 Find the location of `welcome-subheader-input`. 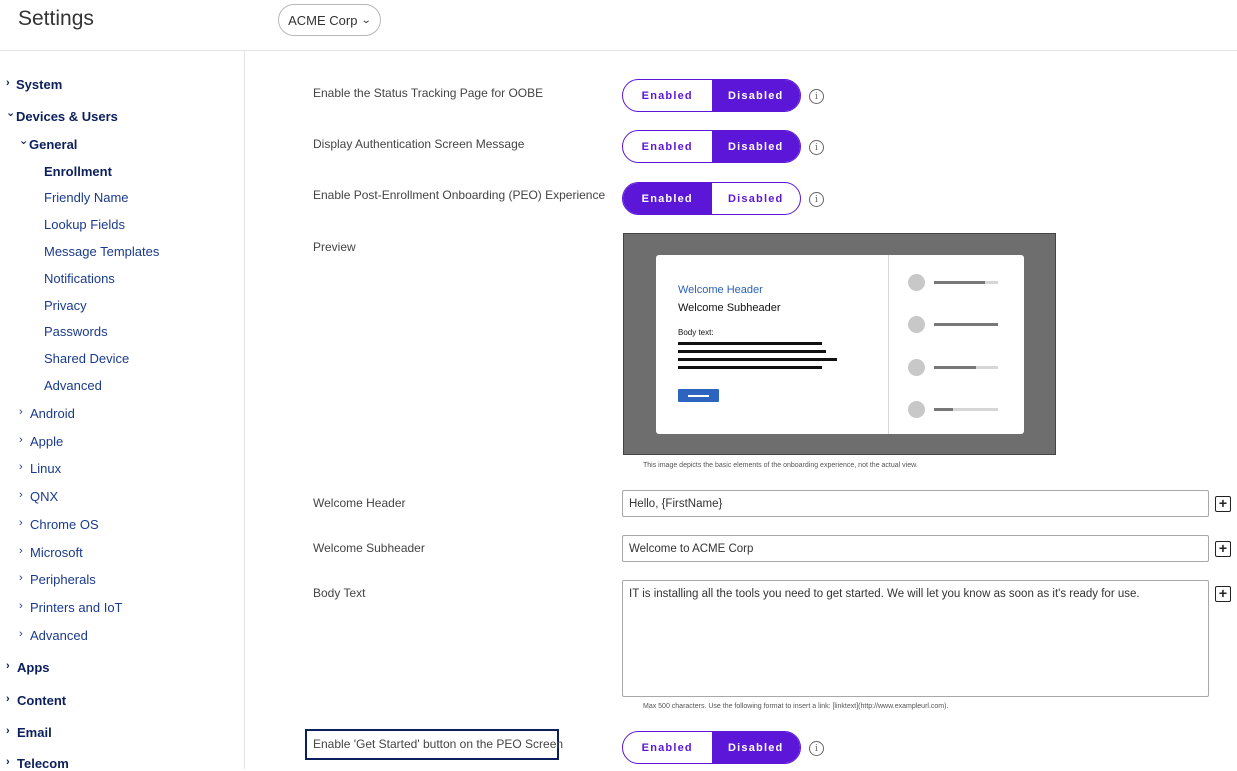

welcome-subheader-input is located at coordinates (915, 548).